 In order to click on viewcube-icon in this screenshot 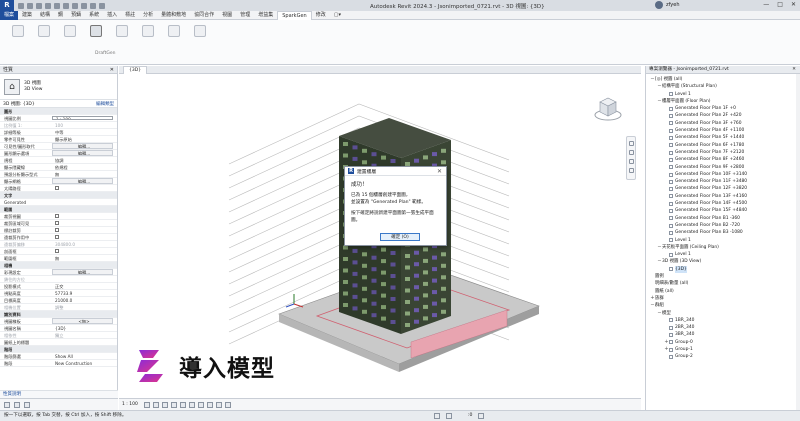, I will do `click(608, 108)`.